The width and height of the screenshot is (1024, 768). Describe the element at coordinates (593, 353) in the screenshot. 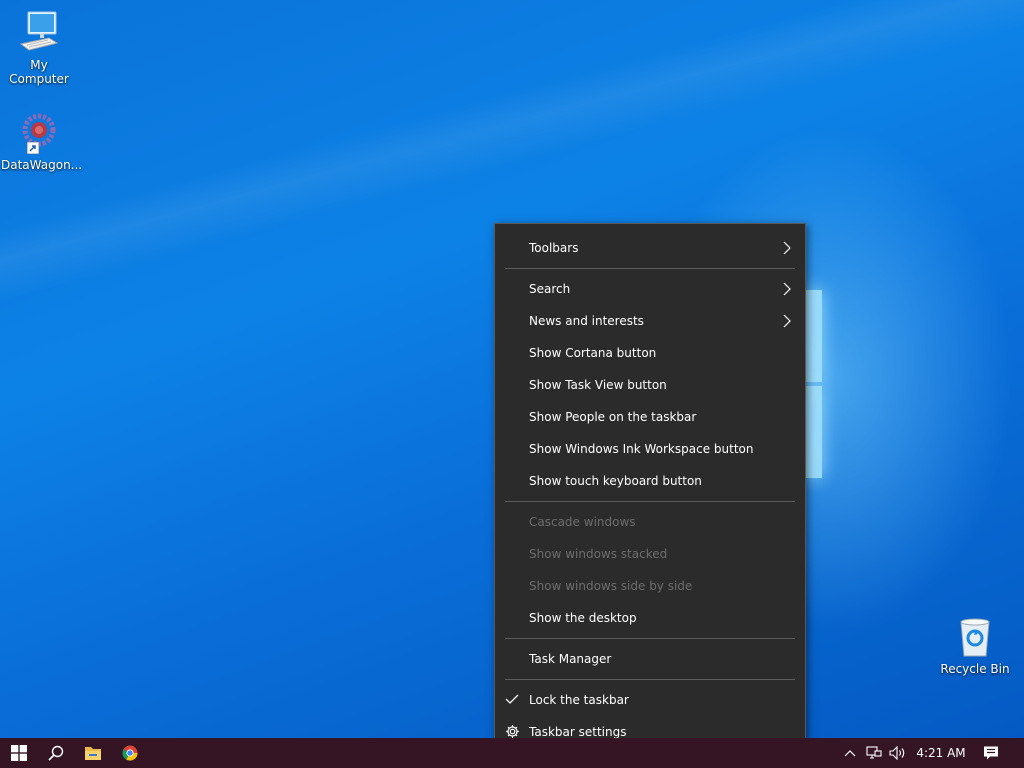

I see `menu-item-label: Show Cortana button` at that location.